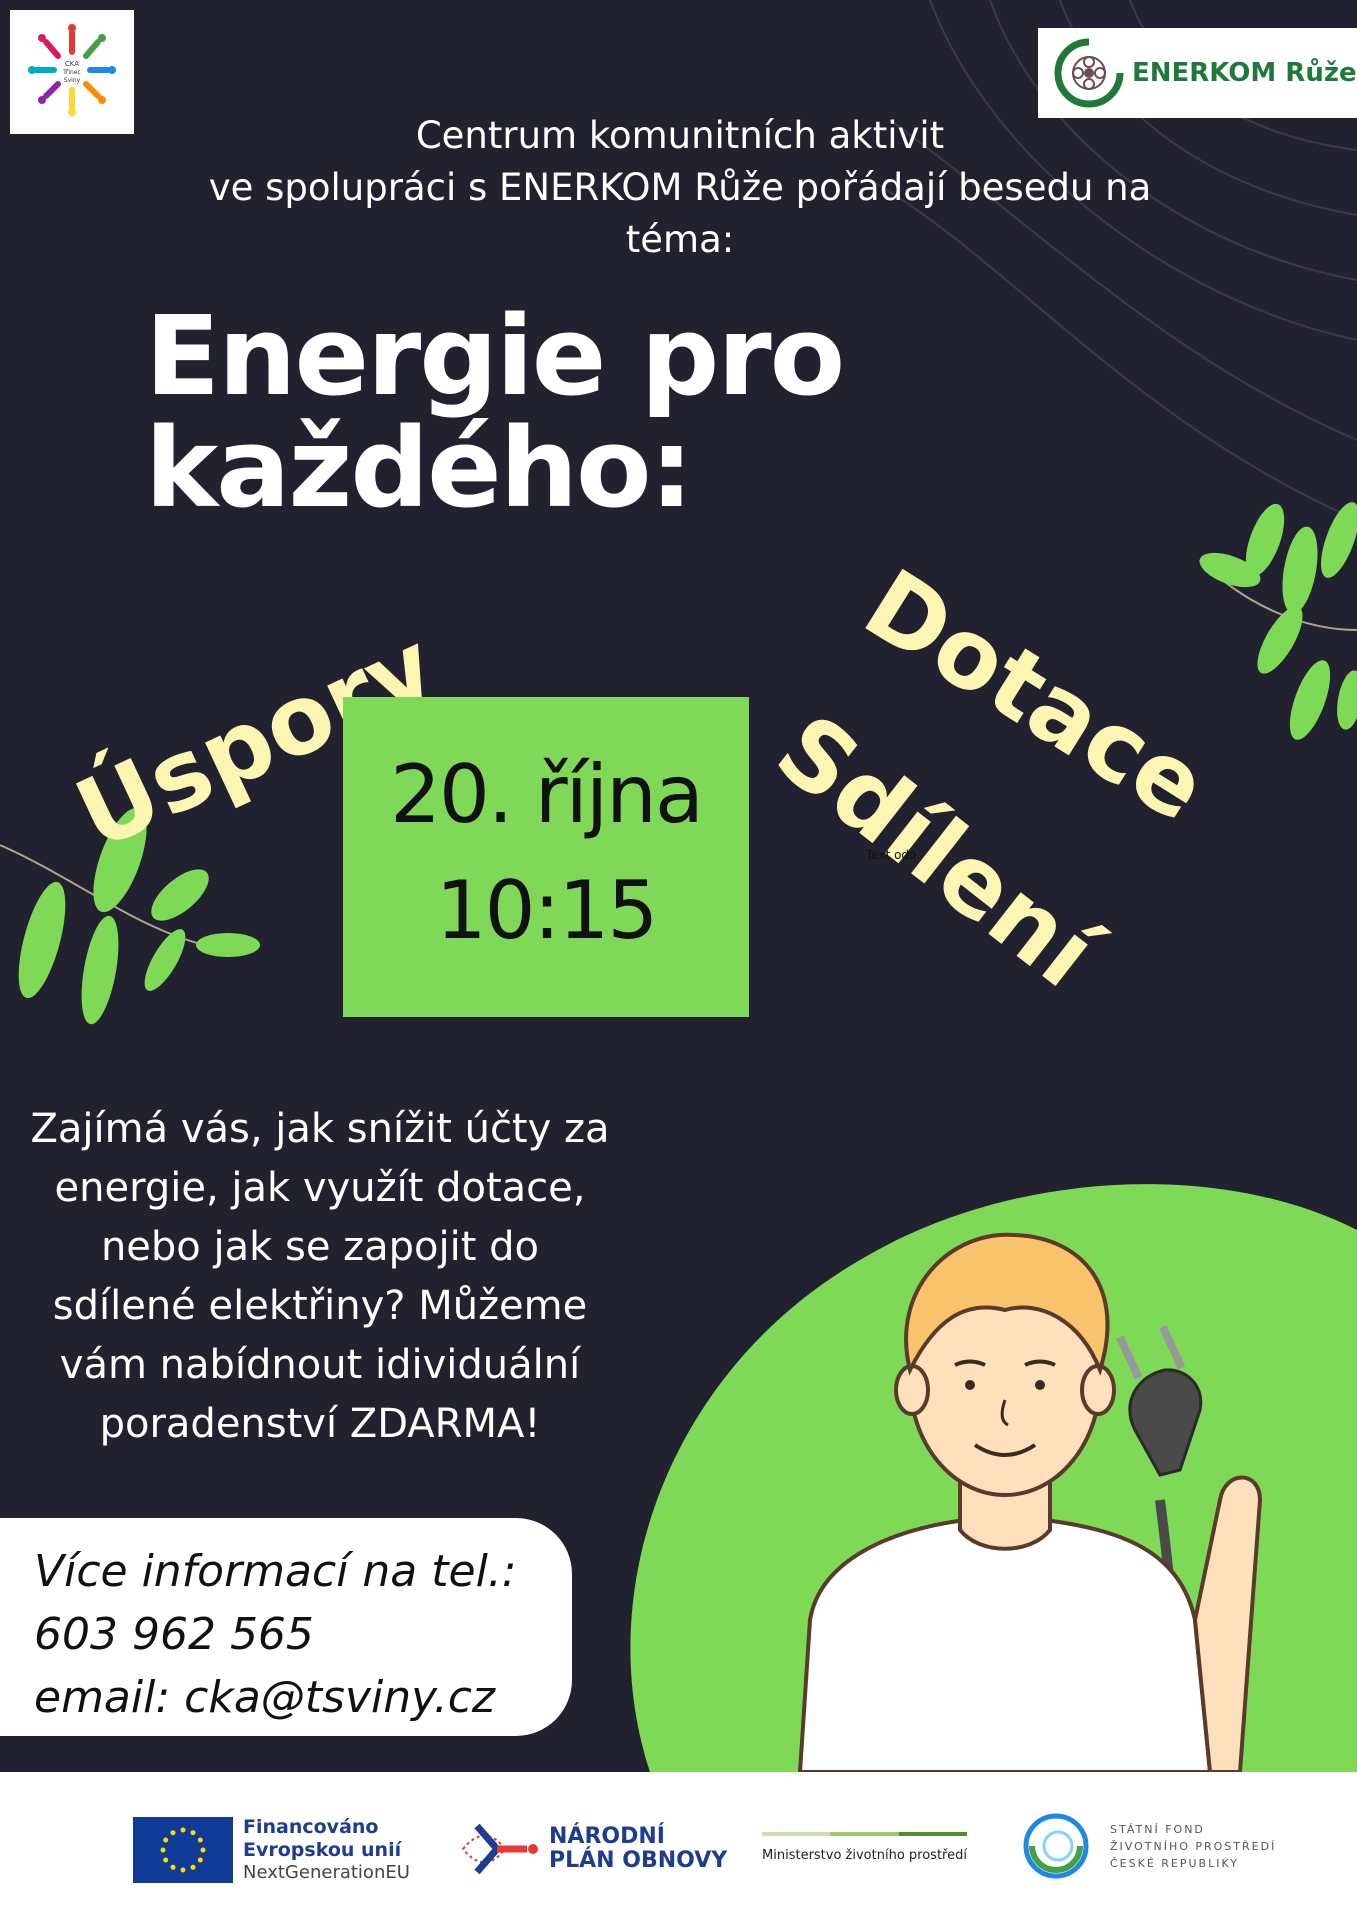 The height and width of the screenshot is (1920, 1357). Describe the element at coordinates (1089, 73) in the screenshot. I see `rose-emblem-icon` at that location.